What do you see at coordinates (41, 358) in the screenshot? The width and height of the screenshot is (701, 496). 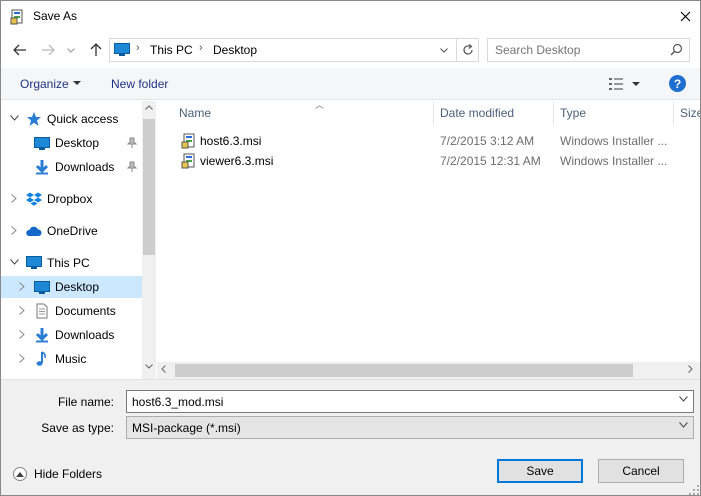 I see `music-note-icon` at bounding box center [41, 358].